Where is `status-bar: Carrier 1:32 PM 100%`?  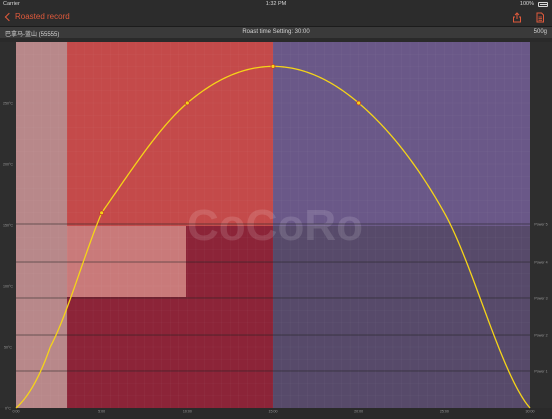 status-bar: Carrier 1:32 PM 100% is located at coordinates (276, 4).